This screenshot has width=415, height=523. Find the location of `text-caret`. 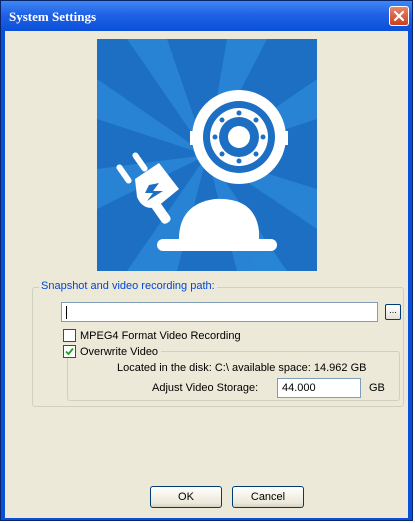

text-caret is located at coordinates (66, 312).